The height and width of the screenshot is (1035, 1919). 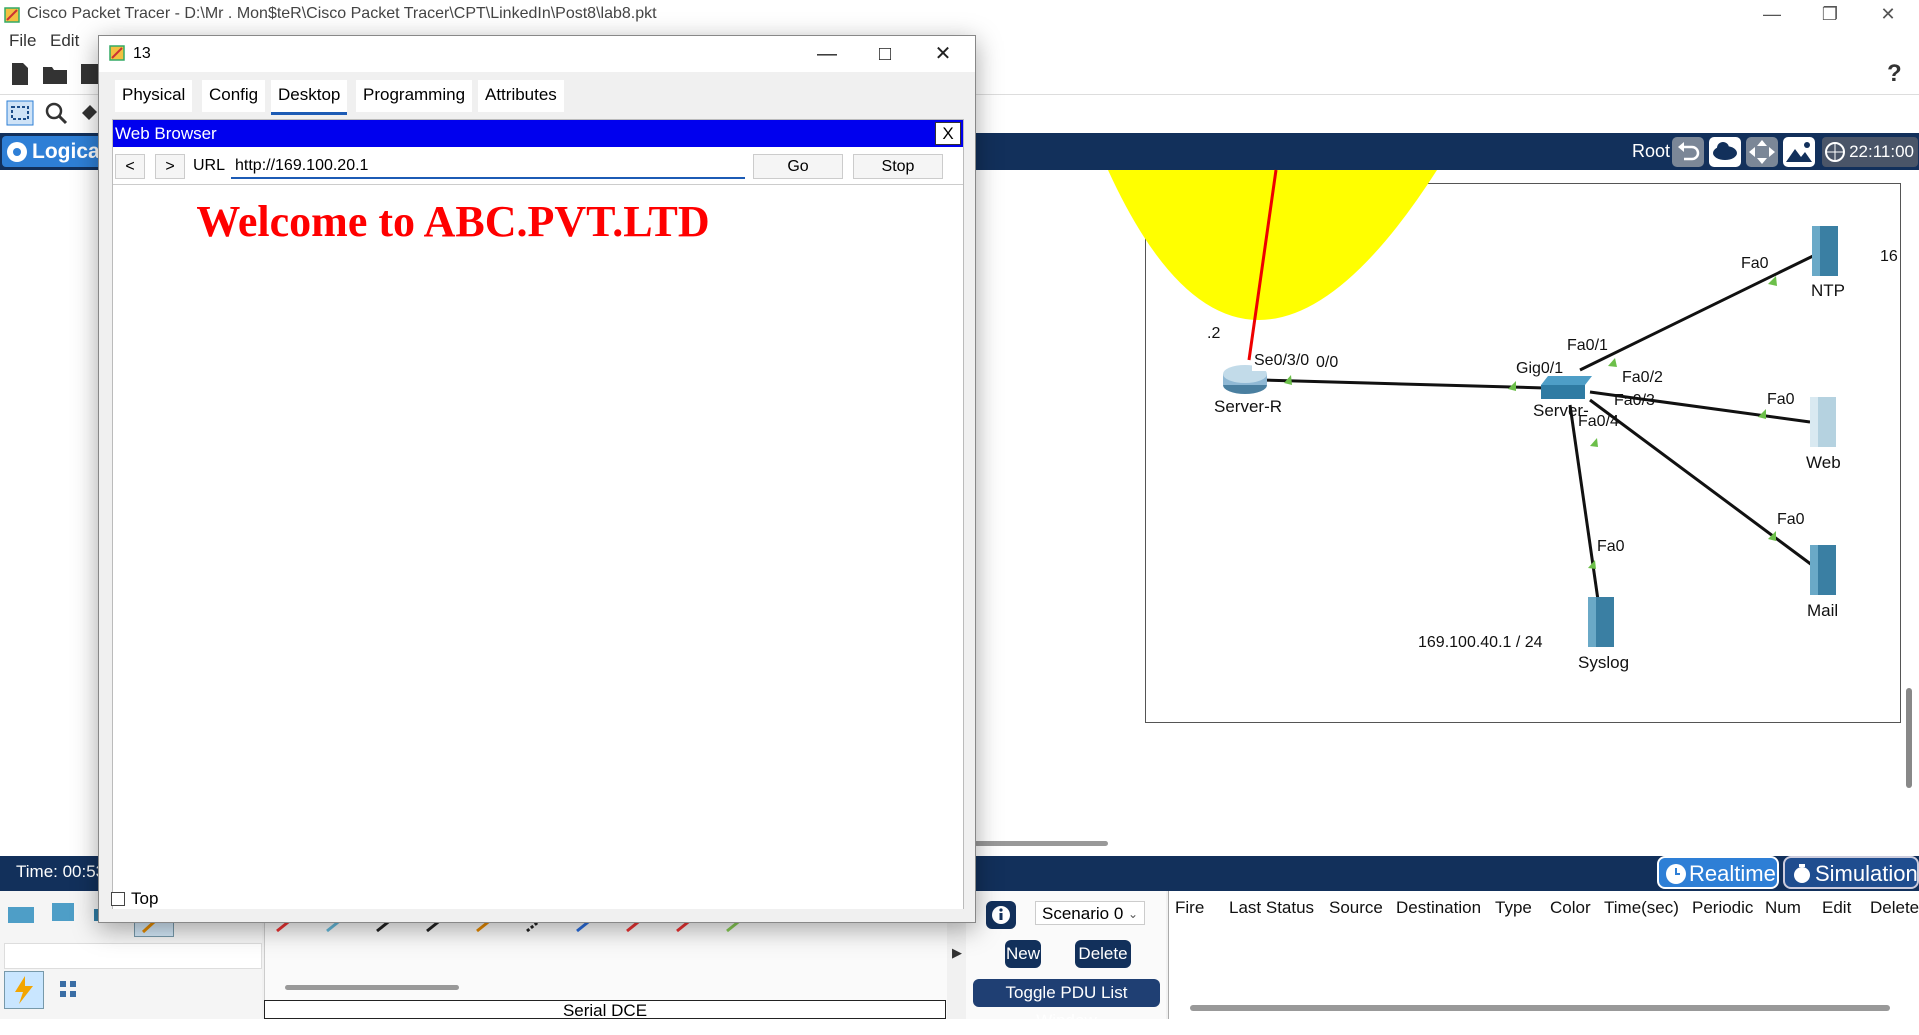 What do you see at coordinates (1723, 907) in the screenshot?
I see `pdu-col-periodic: Periodic` at bounding box center [1723, 907].